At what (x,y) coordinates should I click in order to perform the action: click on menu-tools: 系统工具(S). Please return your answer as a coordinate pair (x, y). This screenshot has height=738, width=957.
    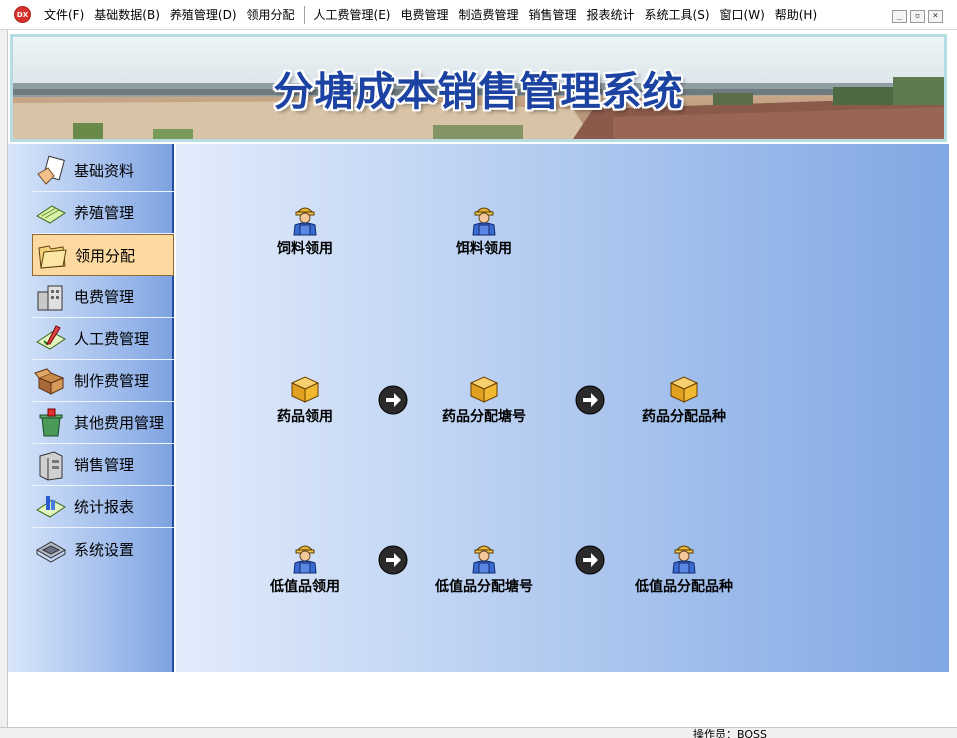
    Looking at the image, I should click on (677, 15).